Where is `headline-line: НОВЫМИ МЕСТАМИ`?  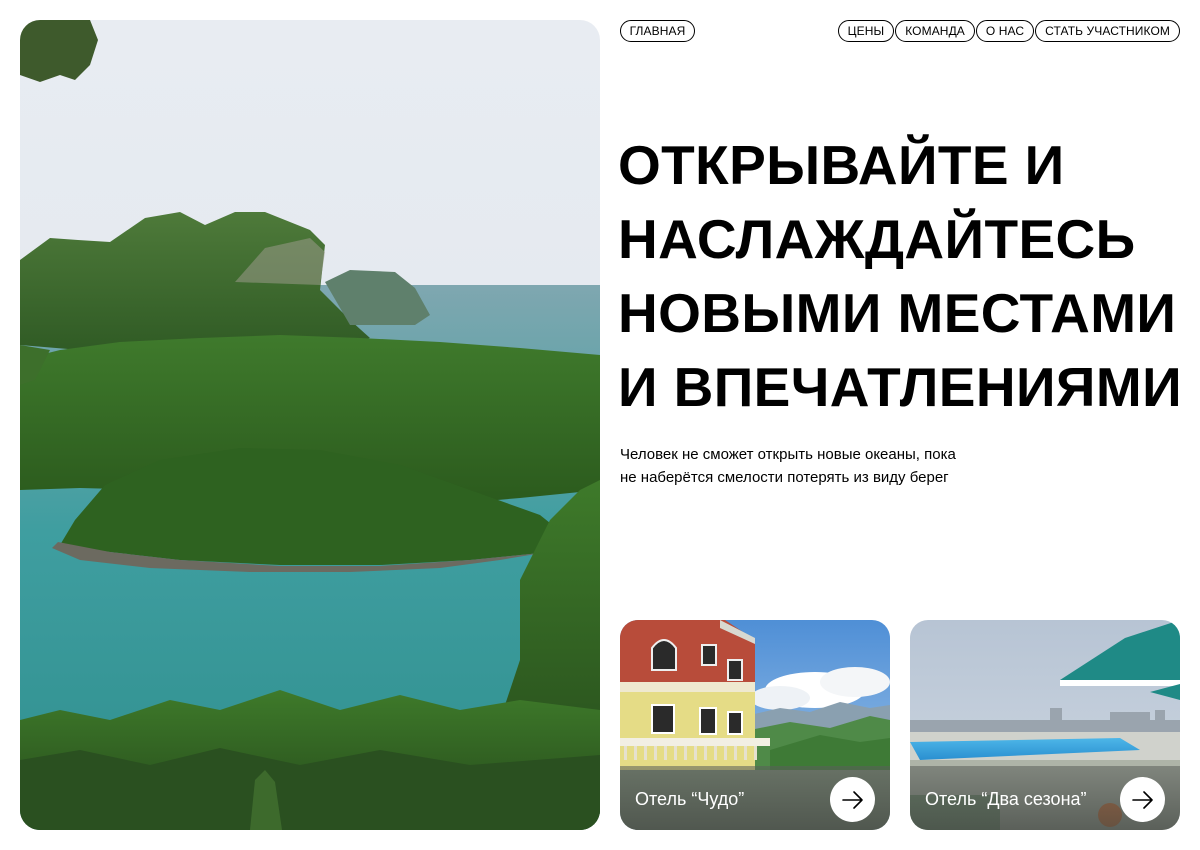 headline-line: НОВЫМИ МЕСТАМИ is located at coordinates (897, 313).